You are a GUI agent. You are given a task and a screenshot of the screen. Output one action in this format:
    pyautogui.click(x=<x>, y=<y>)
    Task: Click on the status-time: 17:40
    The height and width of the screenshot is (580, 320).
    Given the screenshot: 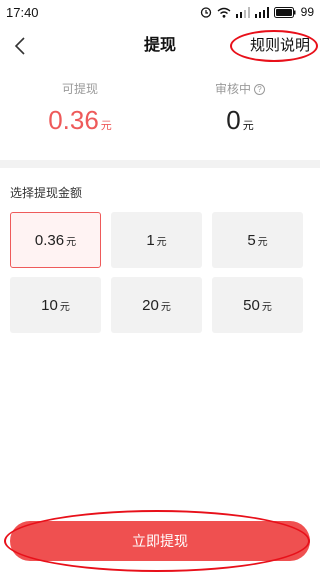 What is the action you would take?
    pyautogui.click(x=22, y=12)
    